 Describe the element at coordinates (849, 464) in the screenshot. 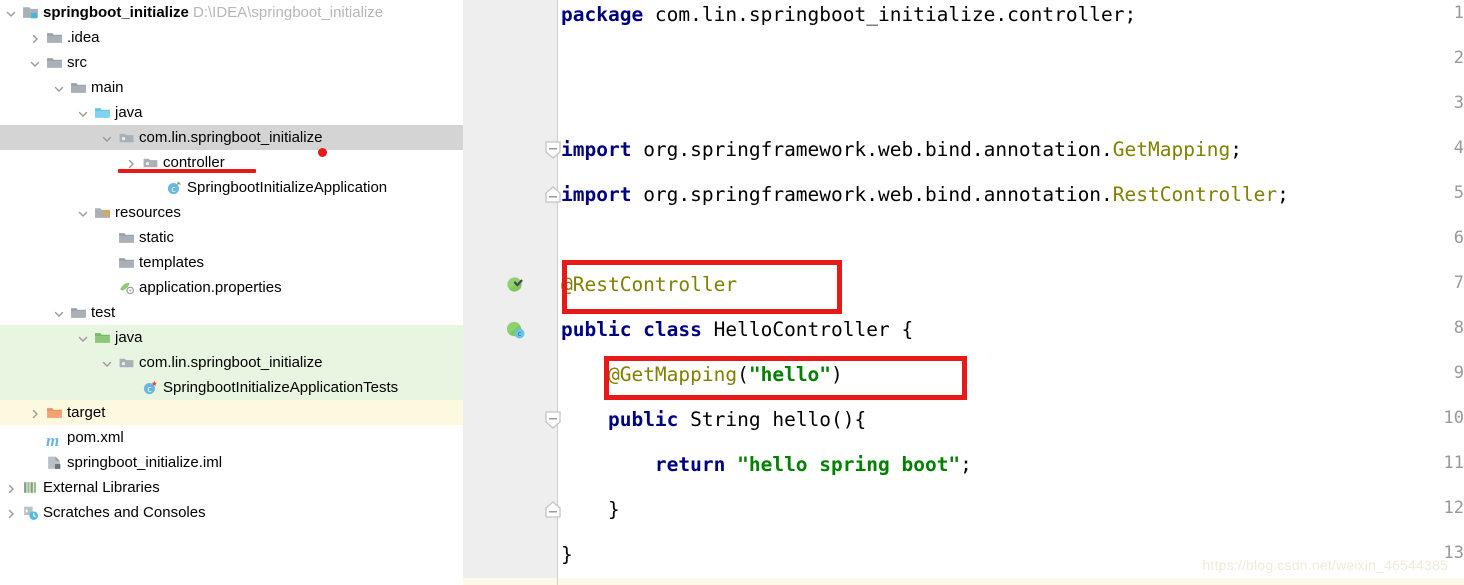

I see `code-token: "hello spring boot"` at that location.